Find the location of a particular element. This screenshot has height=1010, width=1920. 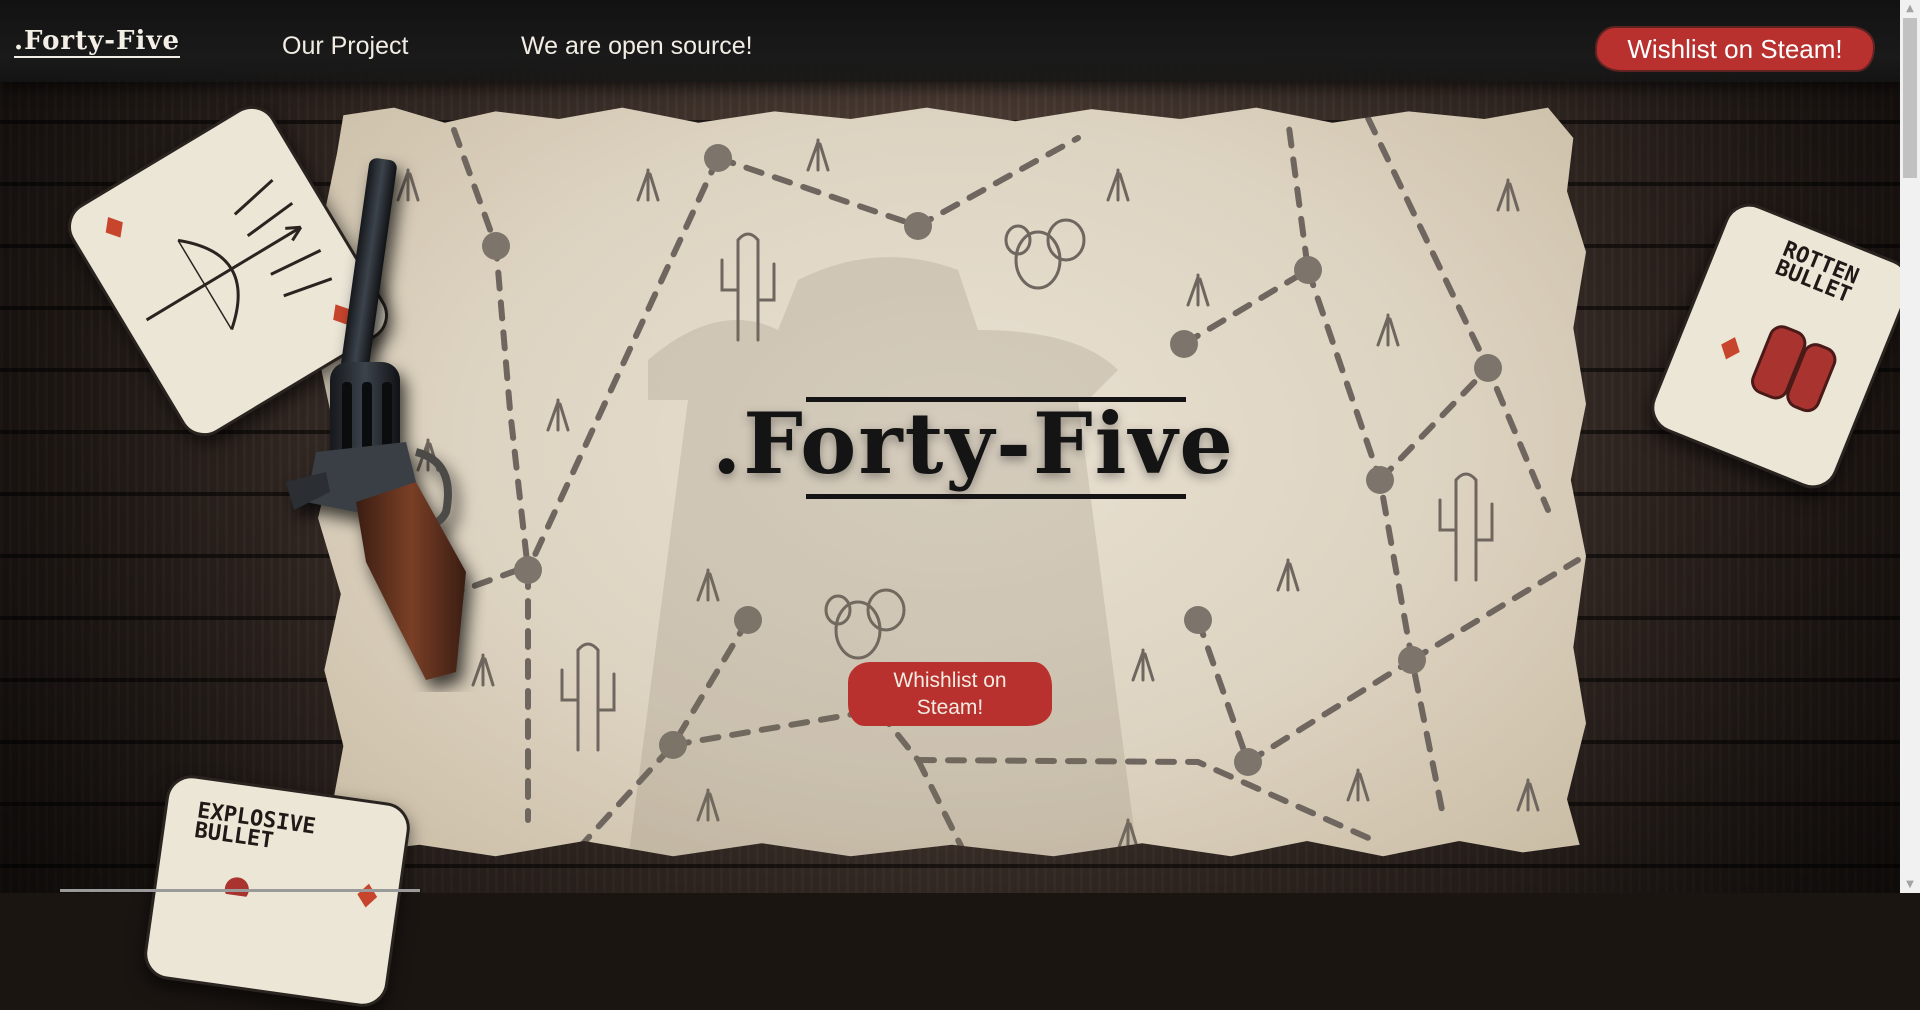

logo-underline-top is located at coordinates (996, 399).